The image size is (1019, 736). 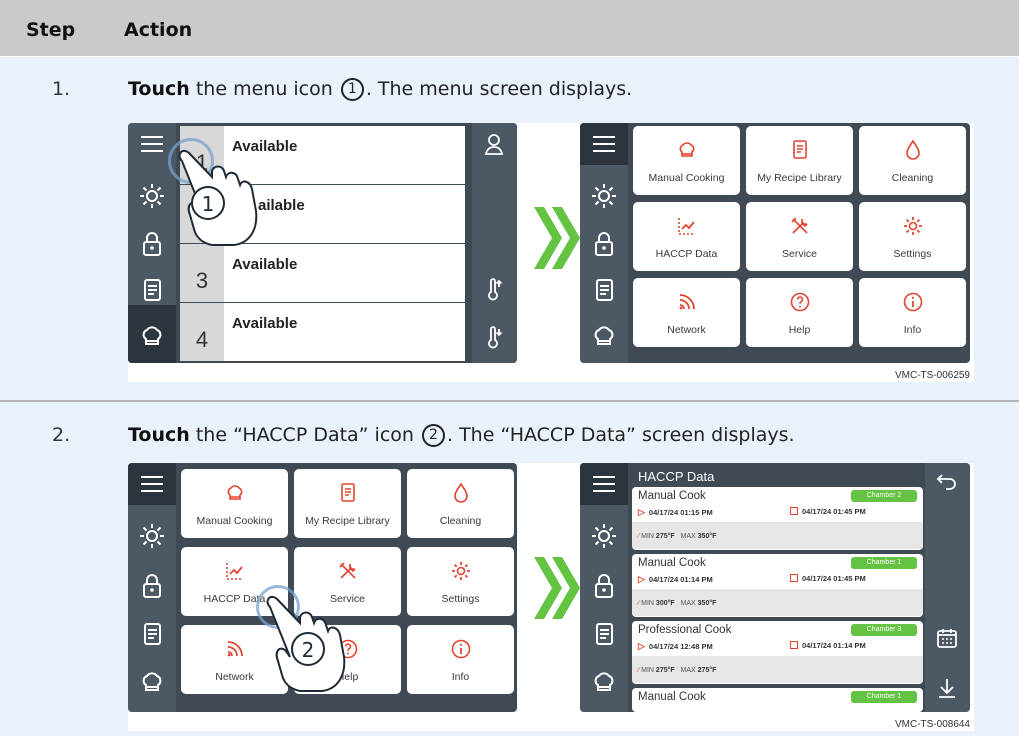 I want to click on record-name: Professional Cook, so click(x=685, y=630).